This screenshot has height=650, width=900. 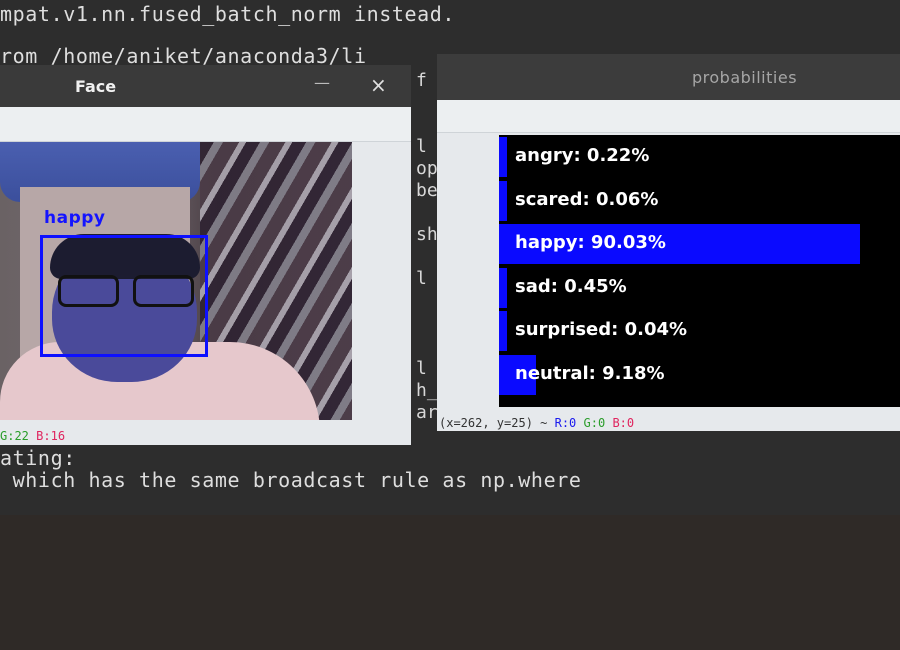 What do you see at coordinates (623, 423) in the screenshot?
I see `status-b: B:0` at bounding box center [623, 423].